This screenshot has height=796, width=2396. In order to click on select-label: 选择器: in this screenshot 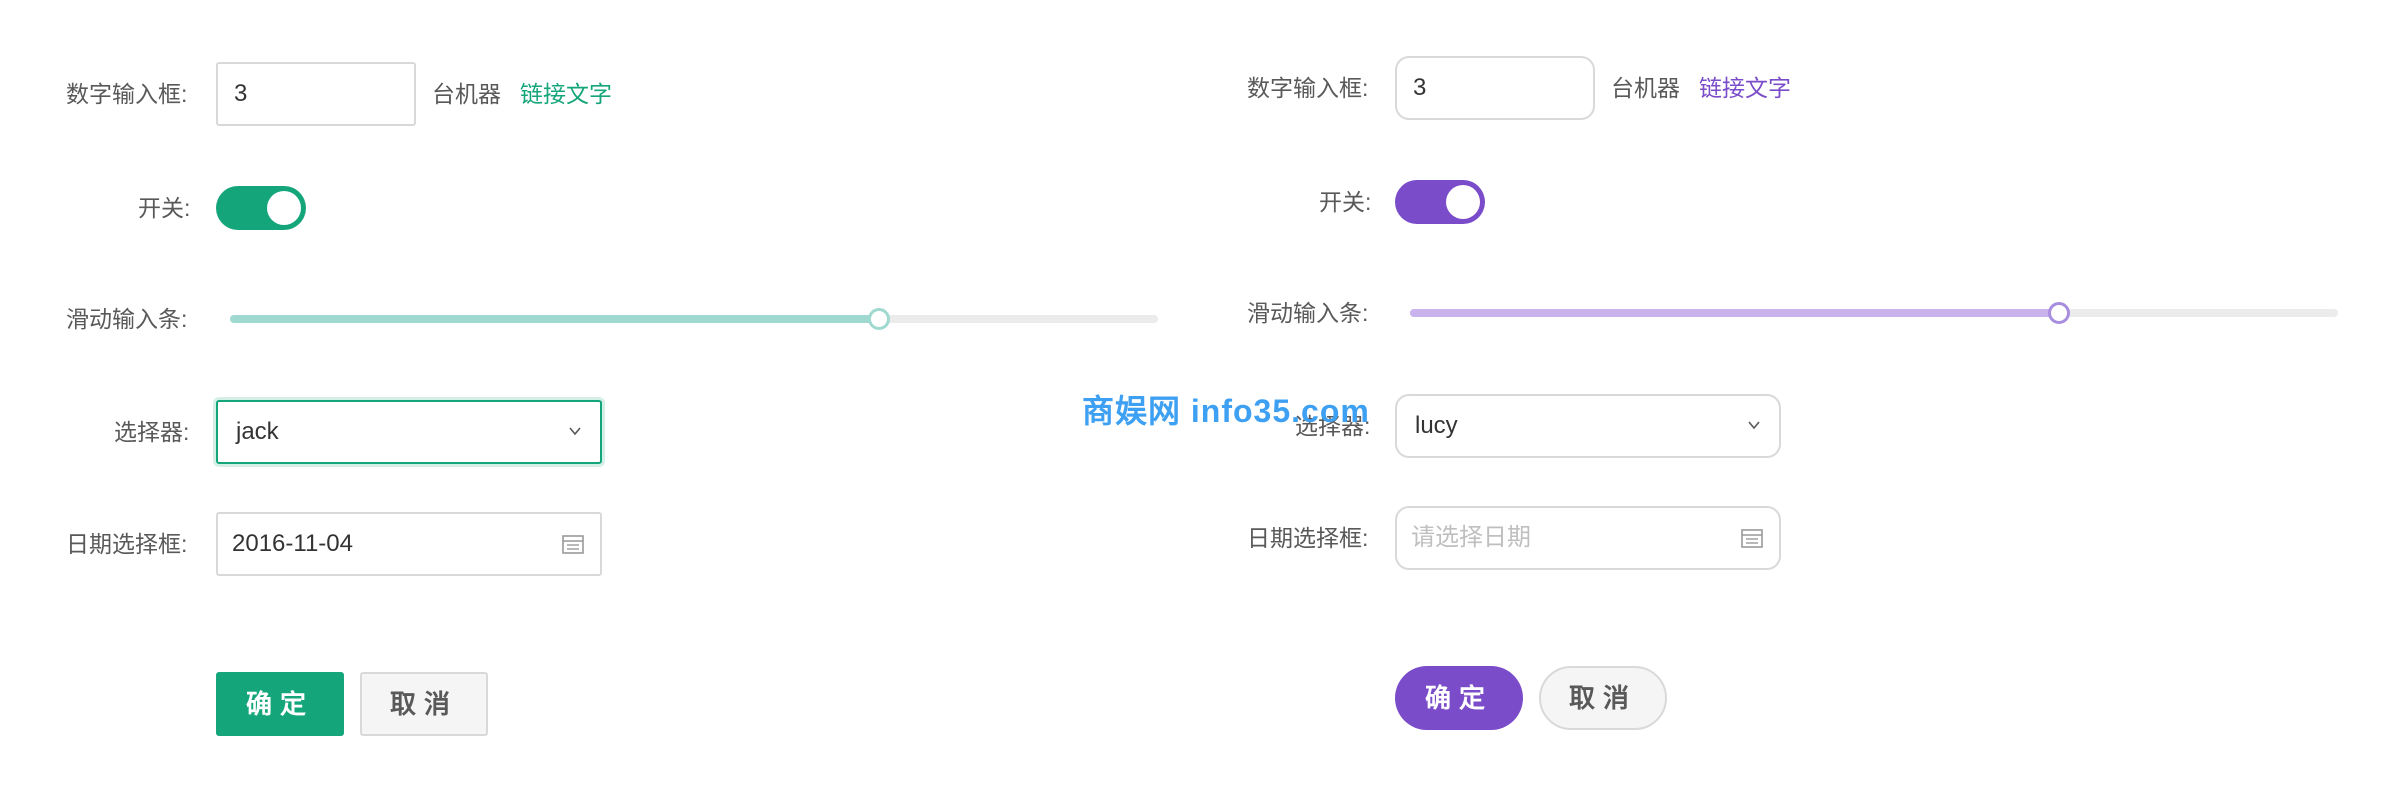, I will do `click(152, 432)`.